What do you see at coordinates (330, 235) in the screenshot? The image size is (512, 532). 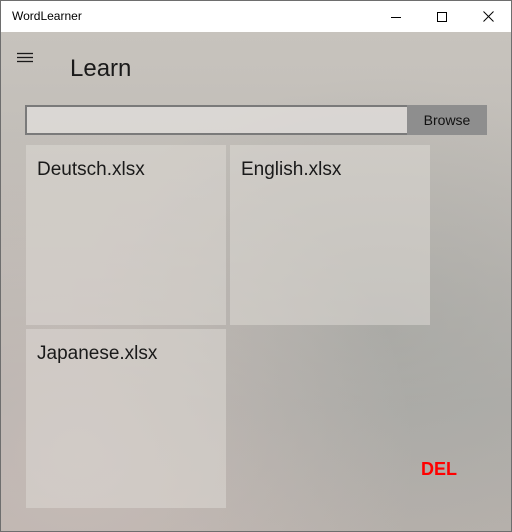 I see `file-tile-english: English.xlsx` at bounding box center [330, 235].